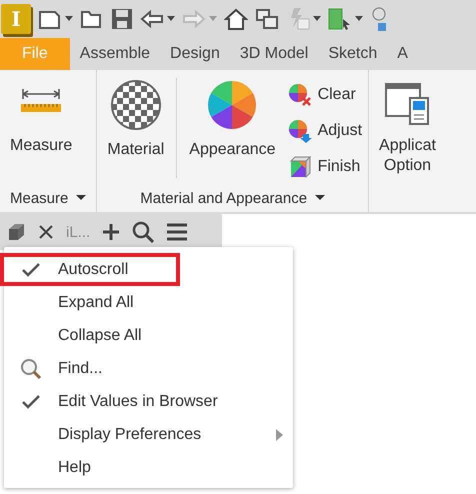  Describe the element at coordinates (267, 19) in the screenshot. I see `windows-icon` at that location.